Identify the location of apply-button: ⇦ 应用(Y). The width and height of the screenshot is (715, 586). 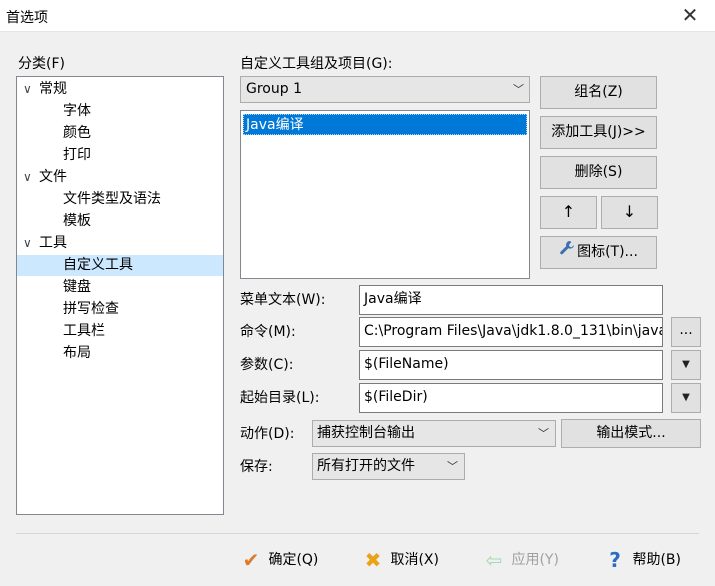
(520, 560).